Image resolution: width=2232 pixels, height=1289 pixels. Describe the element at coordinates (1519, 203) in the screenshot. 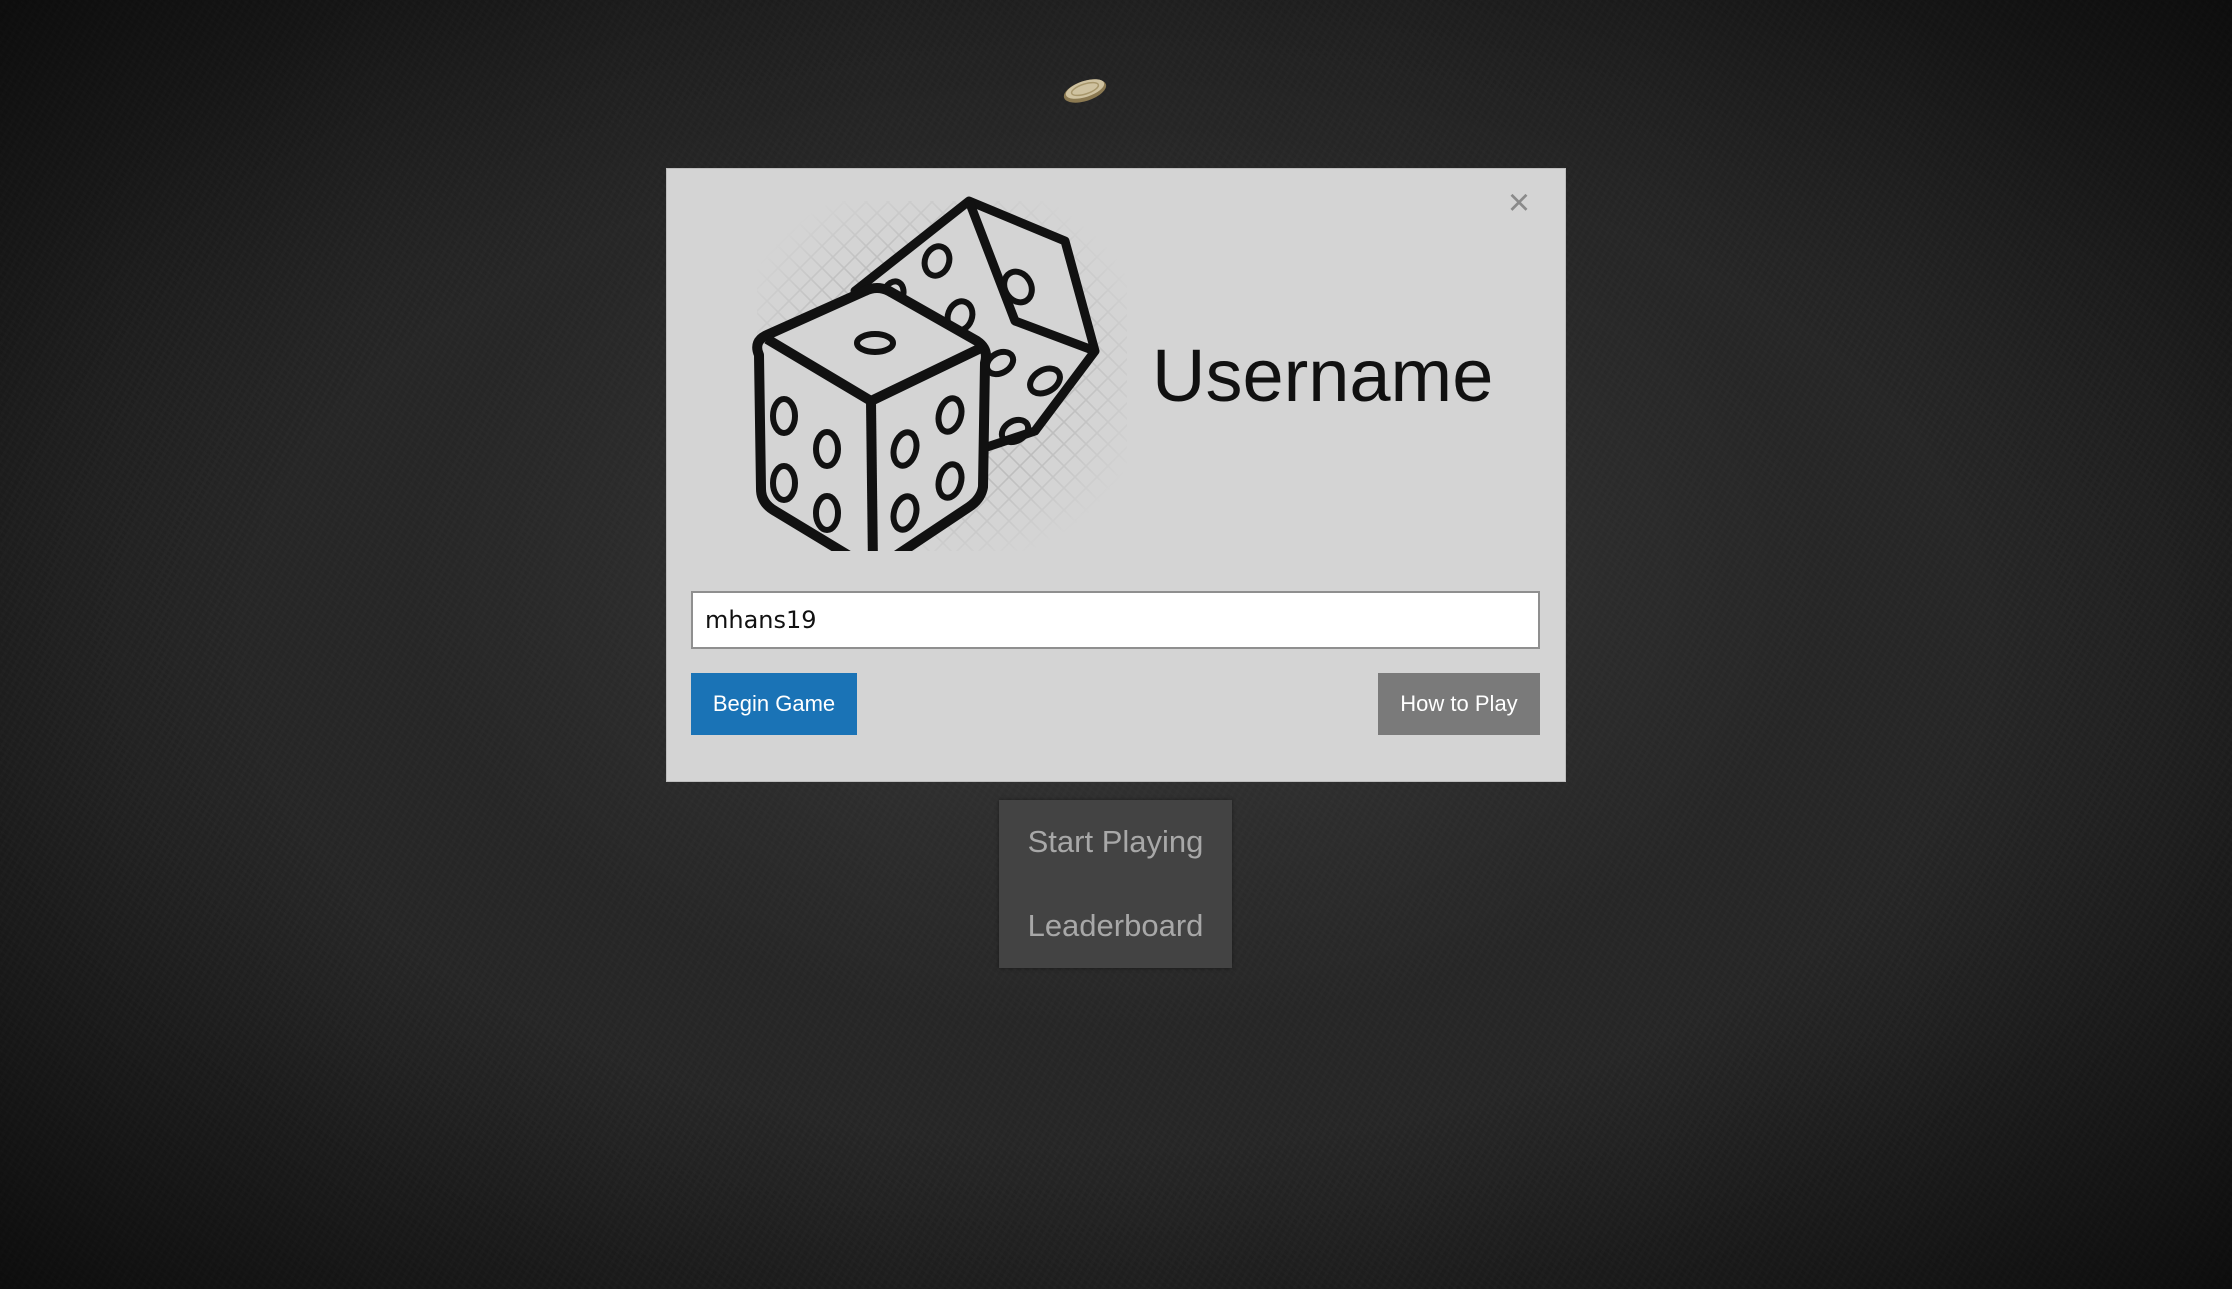

I see `close-icon: ×` at that location.